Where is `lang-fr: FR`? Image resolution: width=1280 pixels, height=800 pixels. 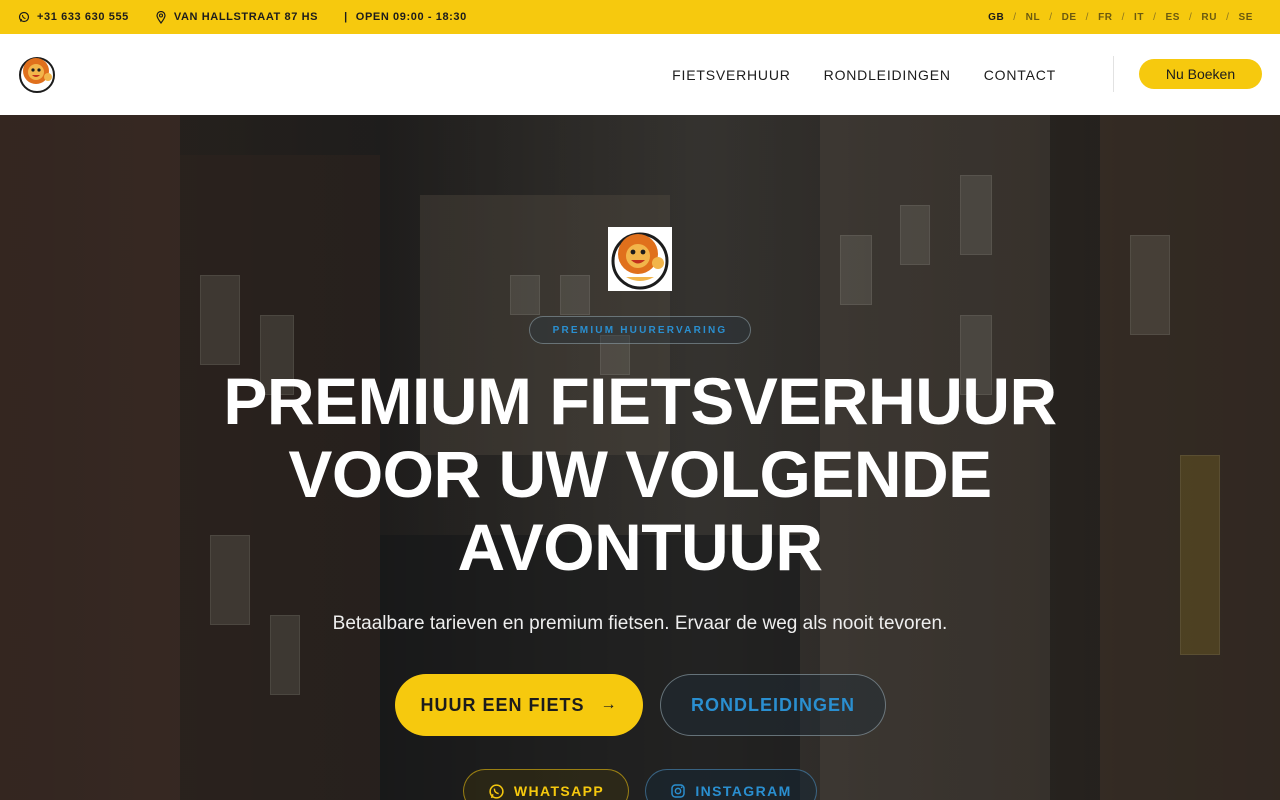 lang-fr: FR is located at coordinates (1105, 17).